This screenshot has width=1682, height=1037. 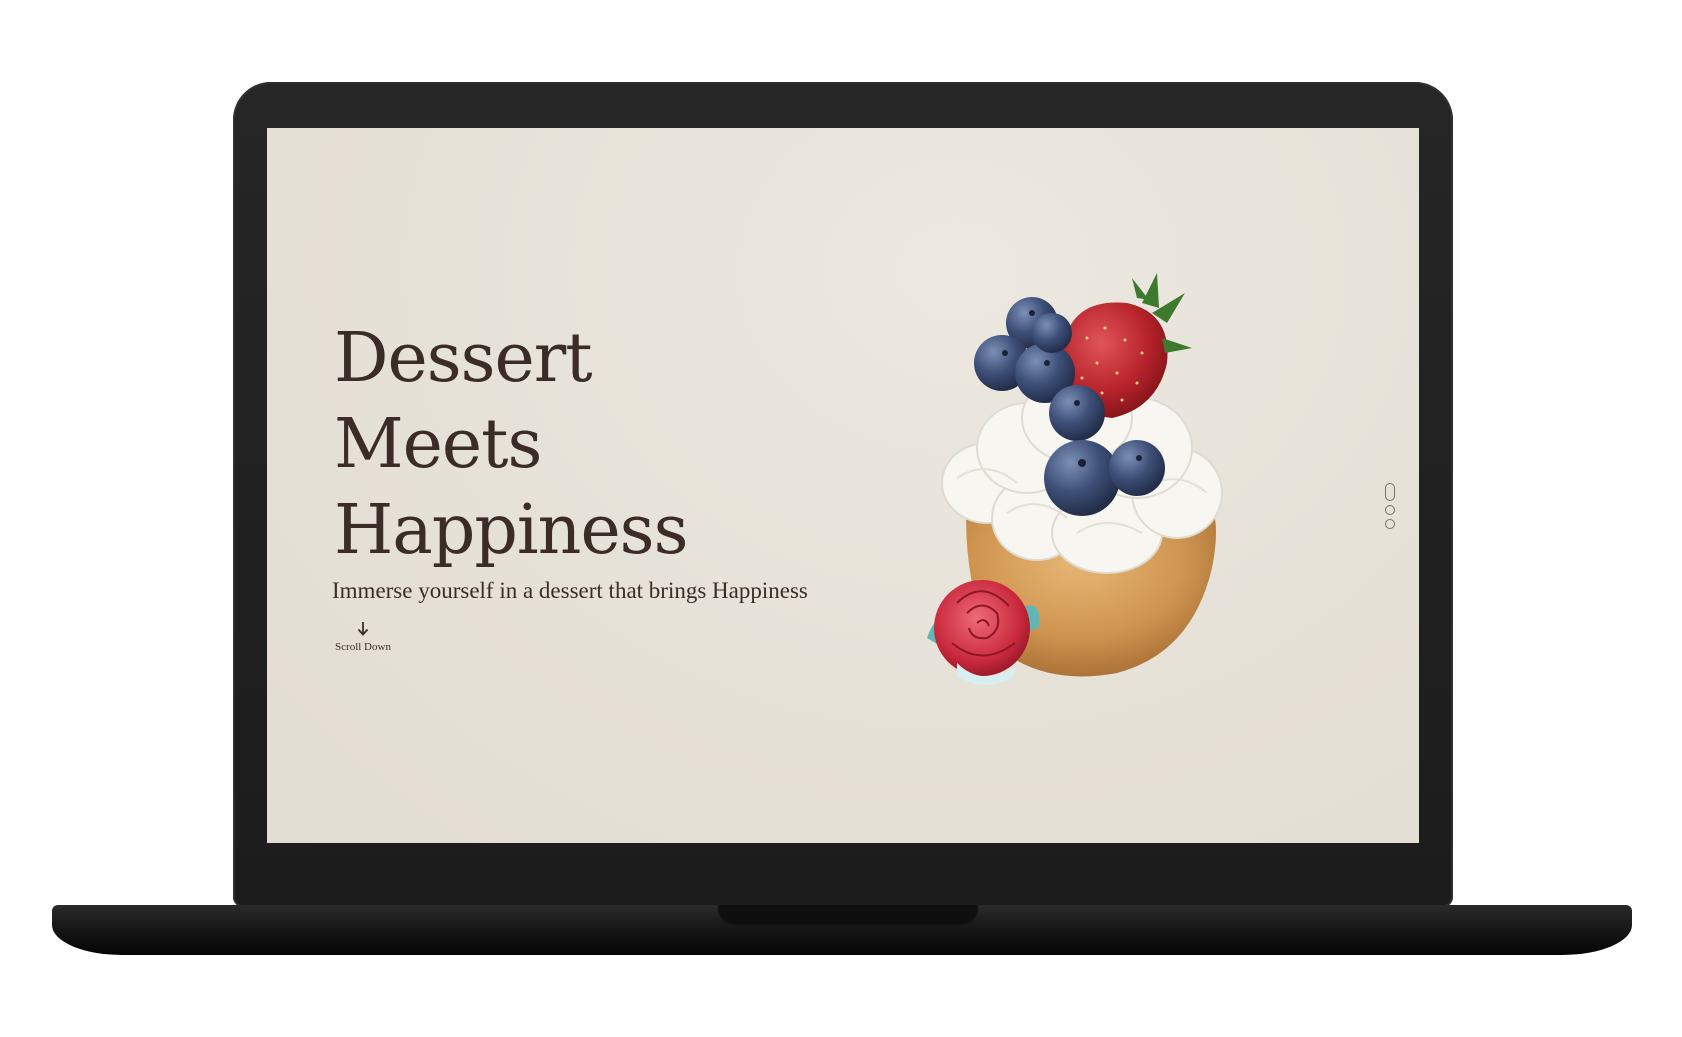 I want to click on laptop-notch, so click(x=848, y=916).